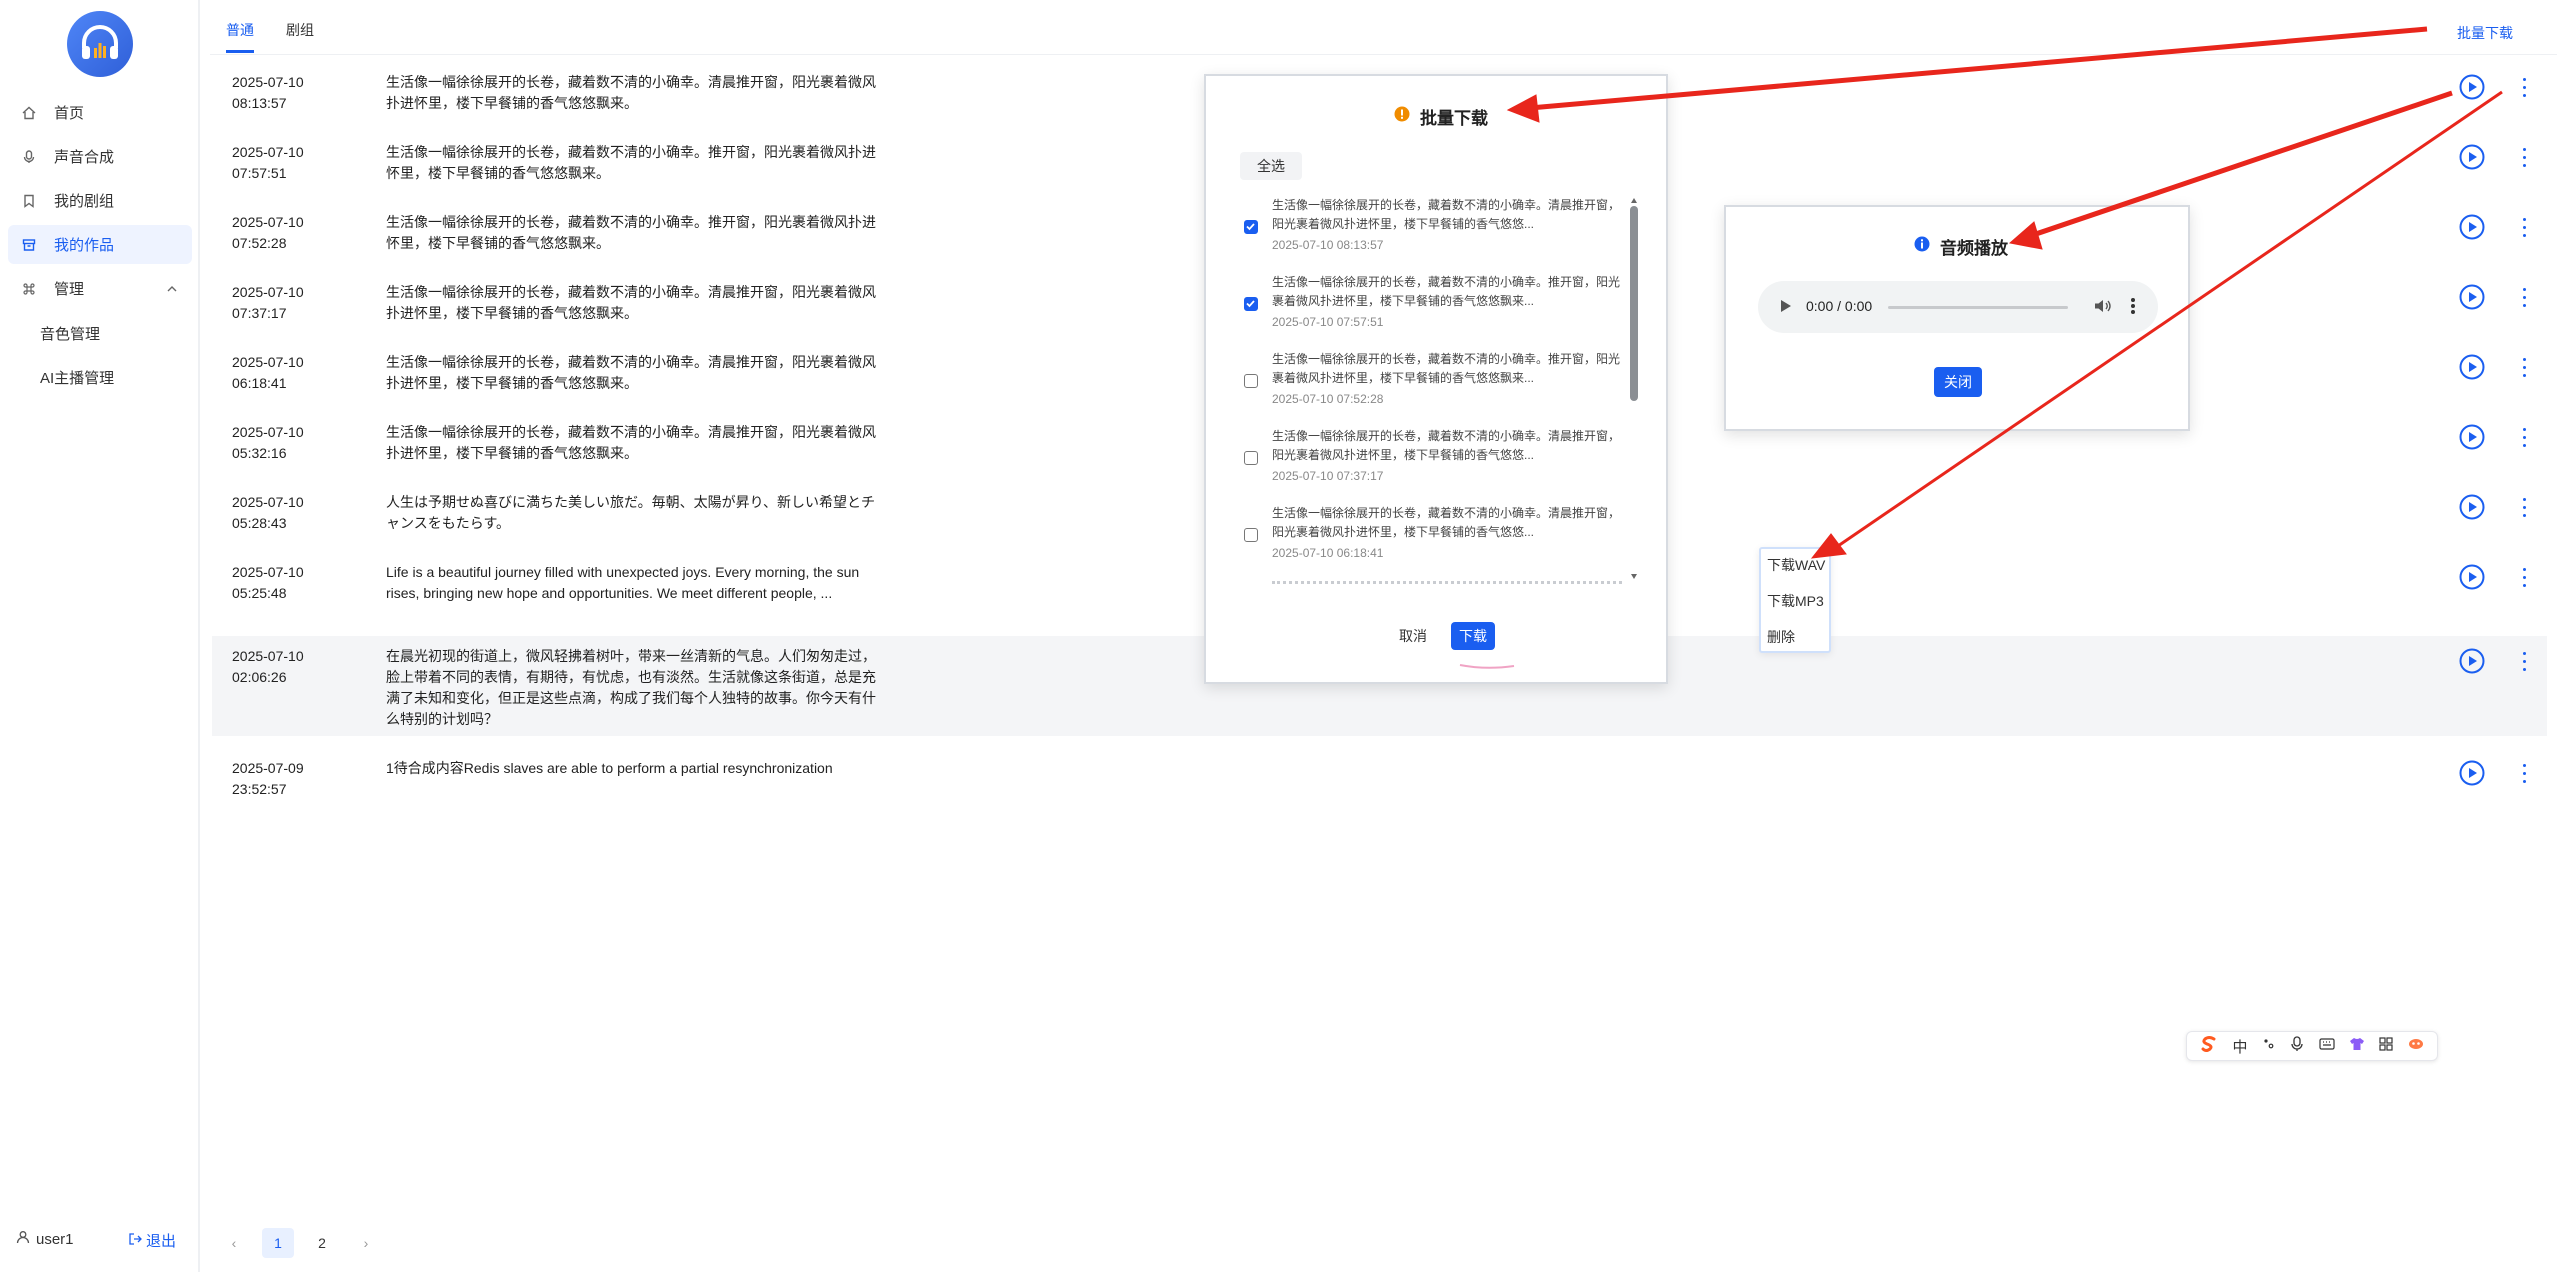 The height and width of the screenshot is (1272, 2557). I want to click on delete-item: 删除, so click(1781, 637).